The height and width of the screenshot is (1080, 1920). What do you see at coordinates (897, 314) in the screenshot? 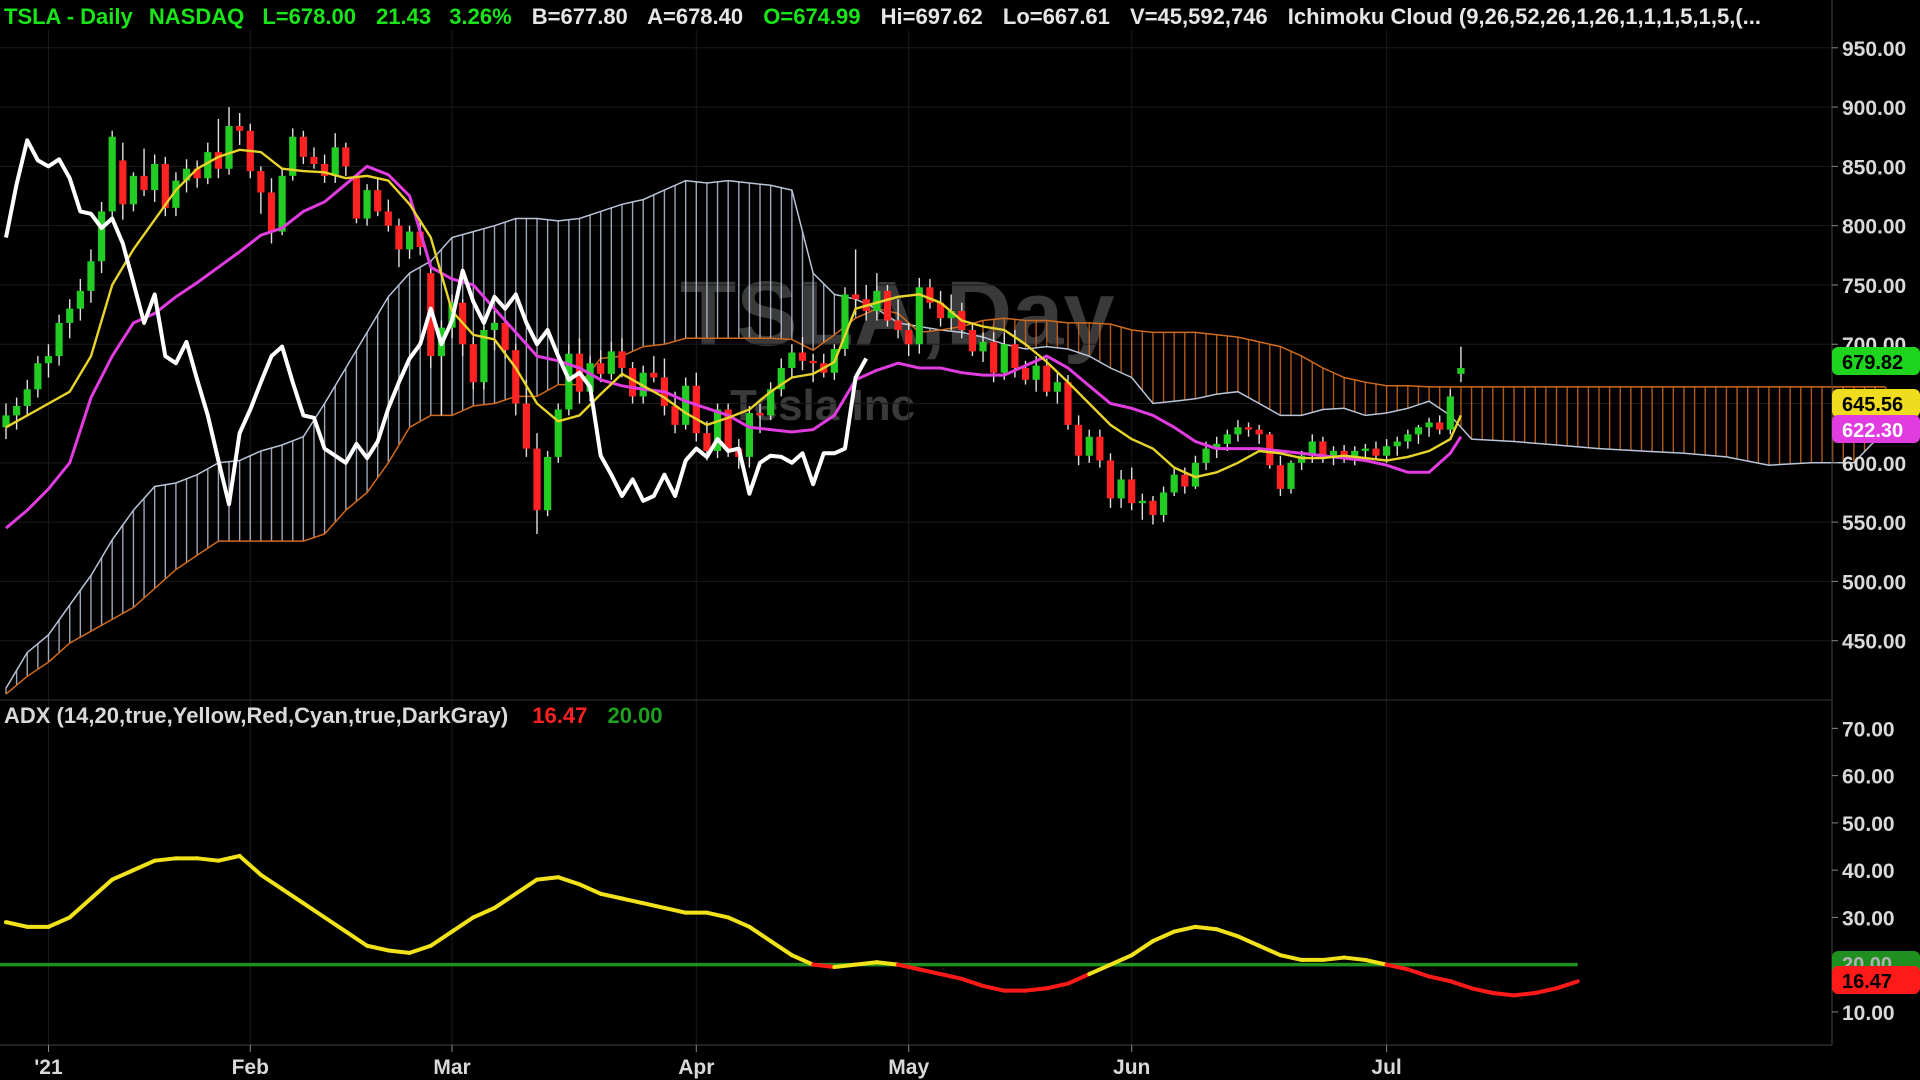
I see `watermark-symbol: TSLA,Day` at bounding box center [897, 314].